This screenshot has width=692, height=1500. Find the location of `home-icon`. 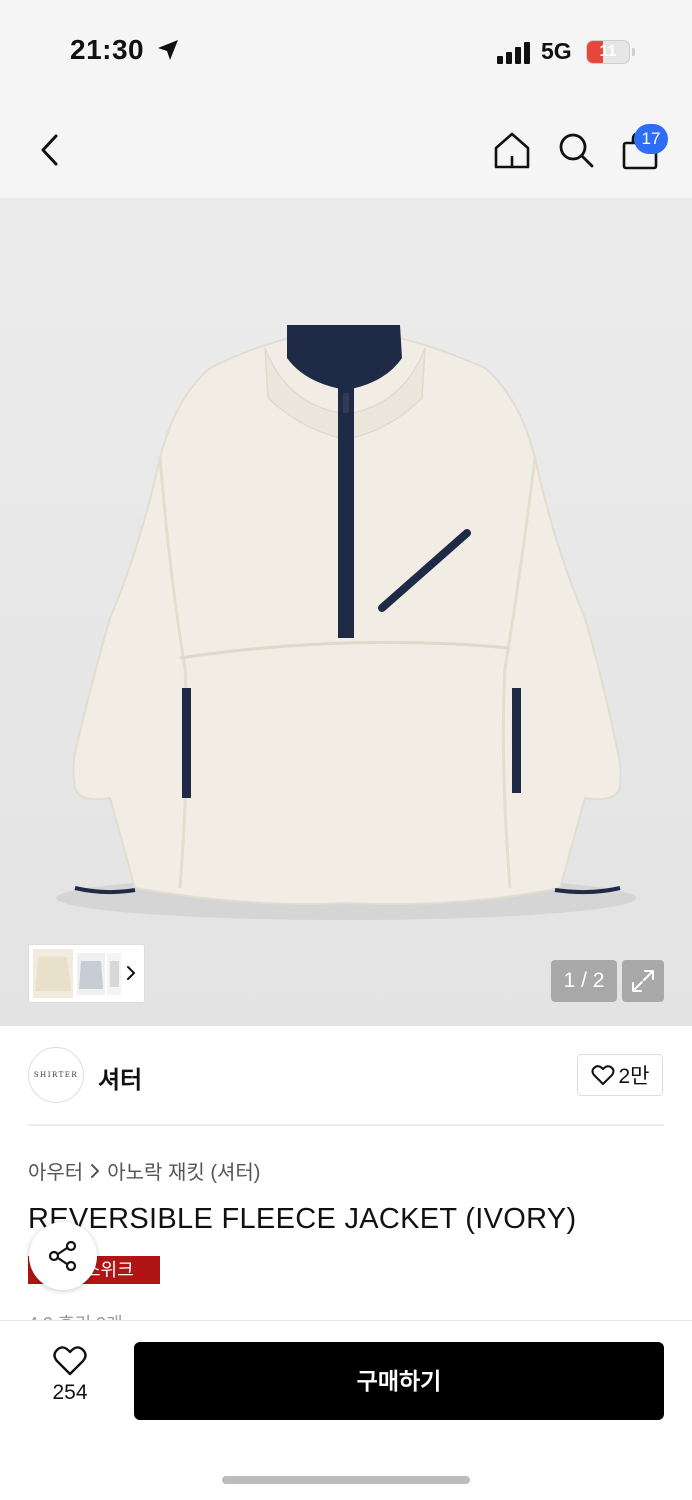

home-icon is located at coordinates (512, 150).